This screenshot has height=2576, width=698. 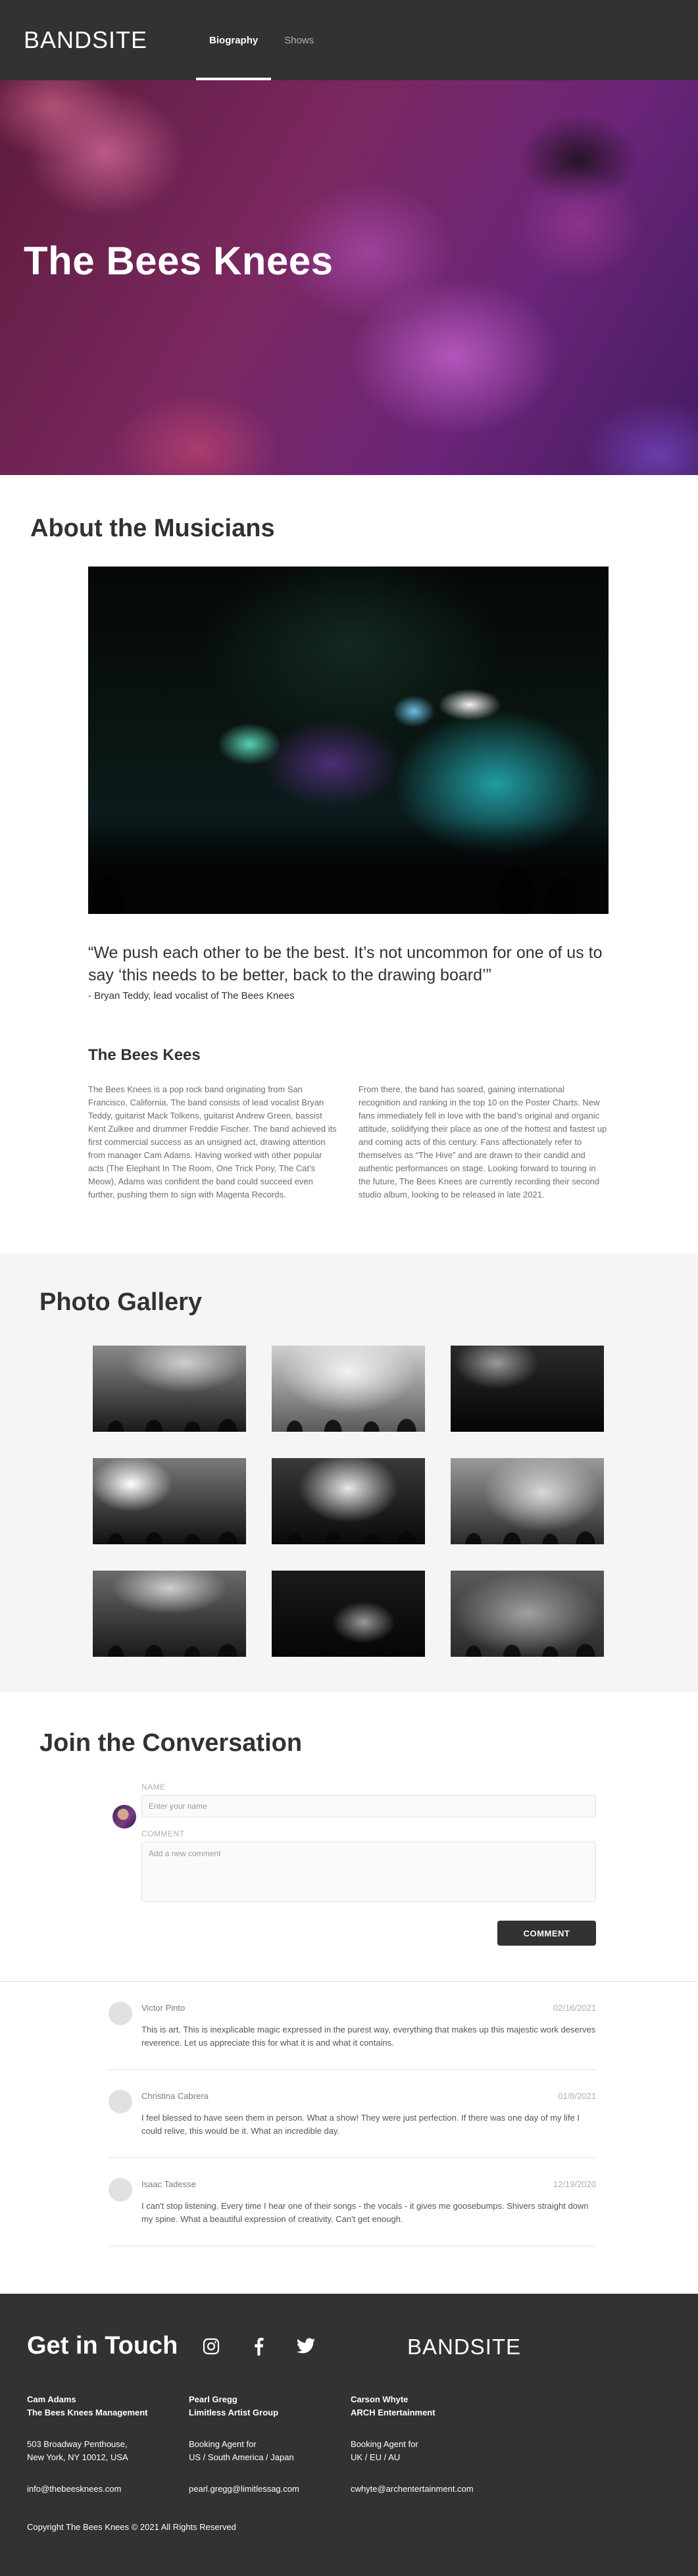 I want to click on conversation-title: Join the Conversation, so click(x=171, y=1743).